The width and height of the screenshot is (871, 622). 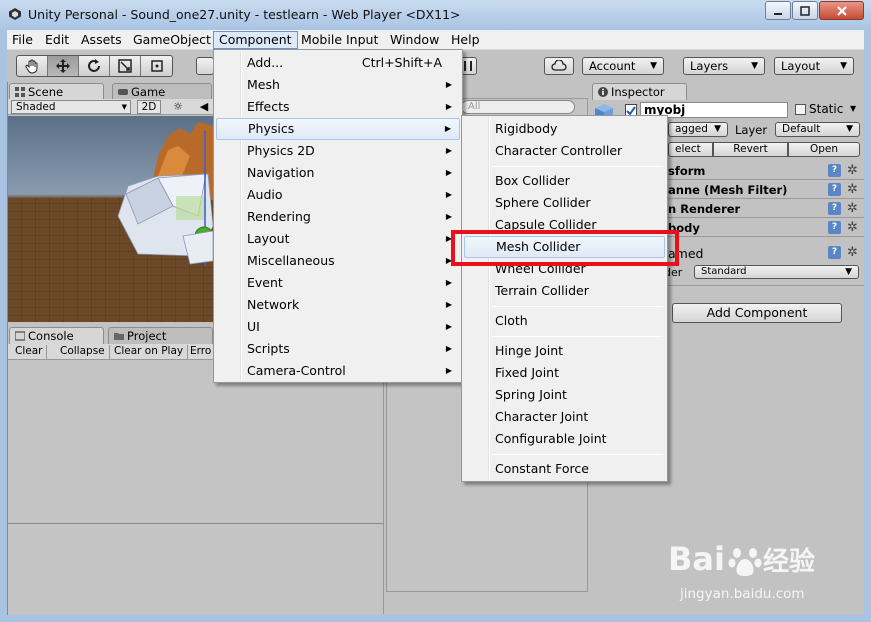 What do you see at coordinates (564, 469) in the screenshot?
I see `menu-item-constant-force: Constant Force` at bounding box center [564, 469].